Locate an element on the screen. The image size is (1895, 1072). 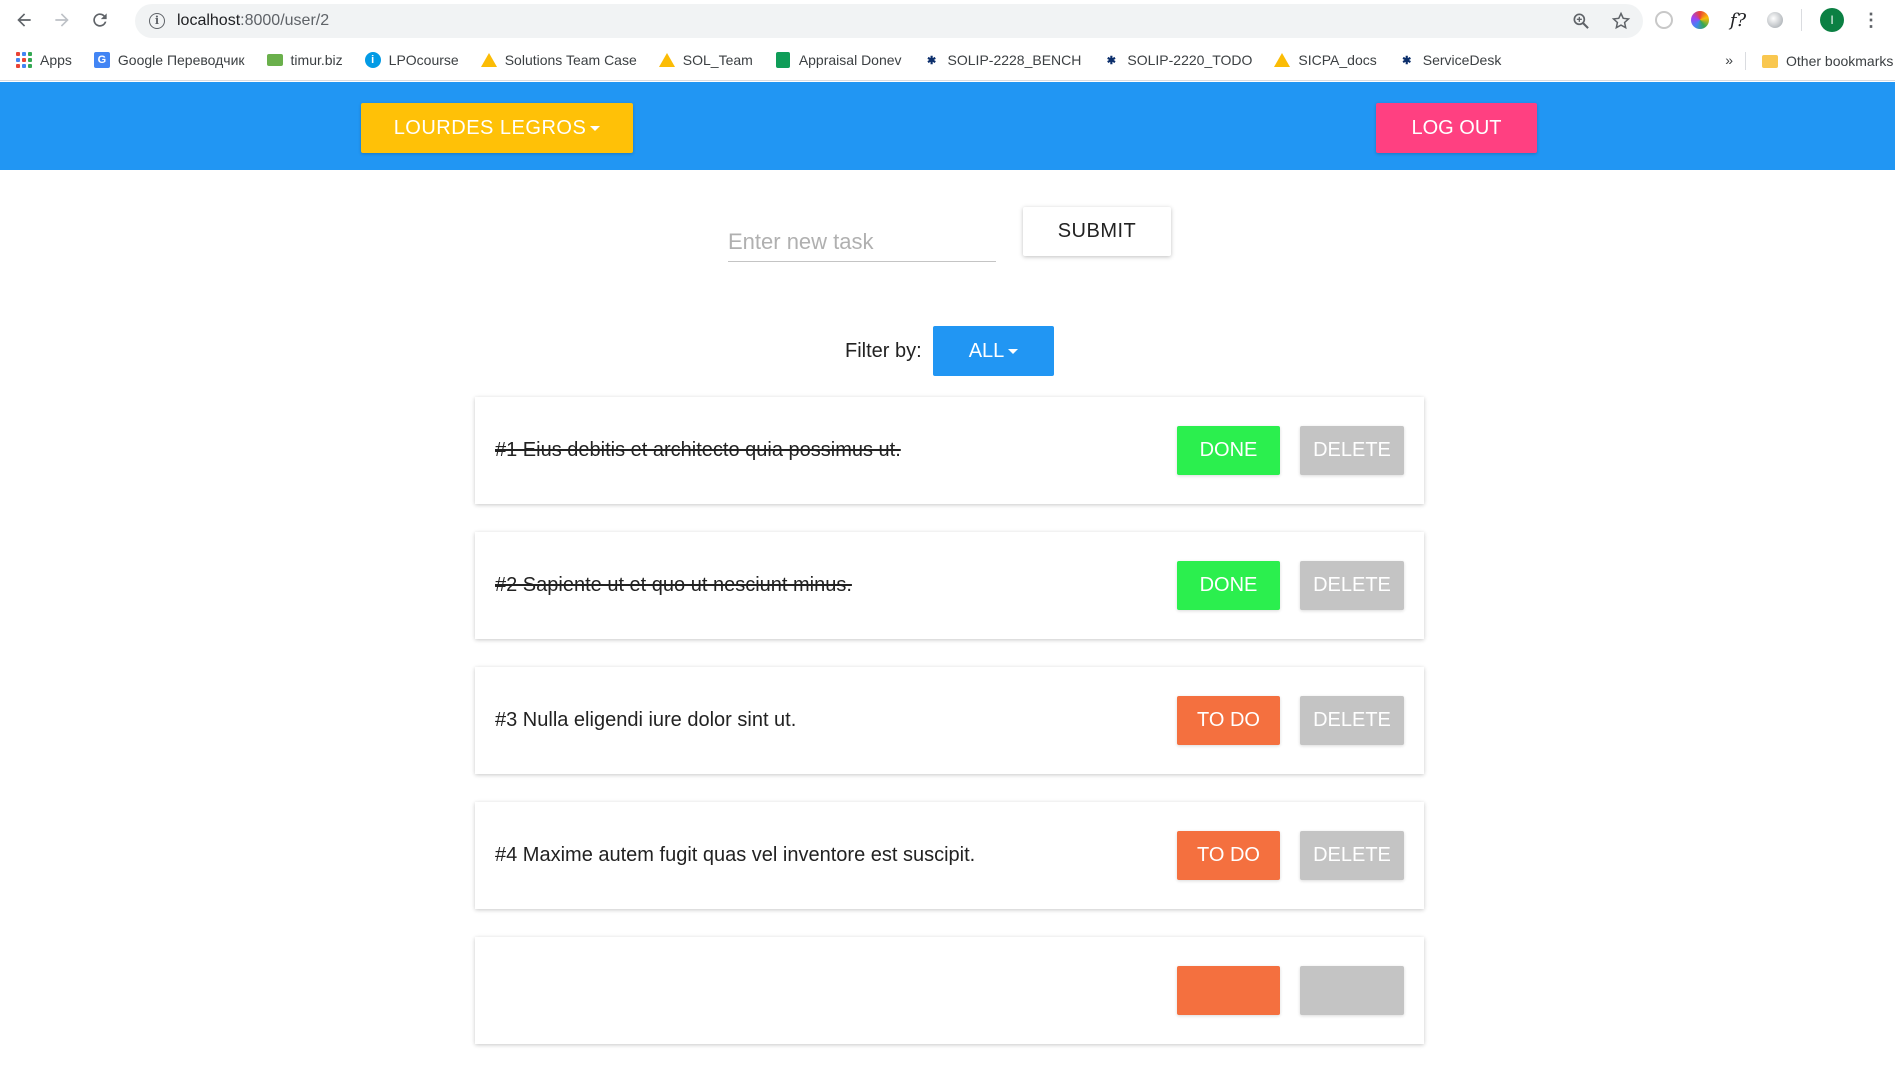
bookmark-apps: Apps is located at coordinates (44, 60).